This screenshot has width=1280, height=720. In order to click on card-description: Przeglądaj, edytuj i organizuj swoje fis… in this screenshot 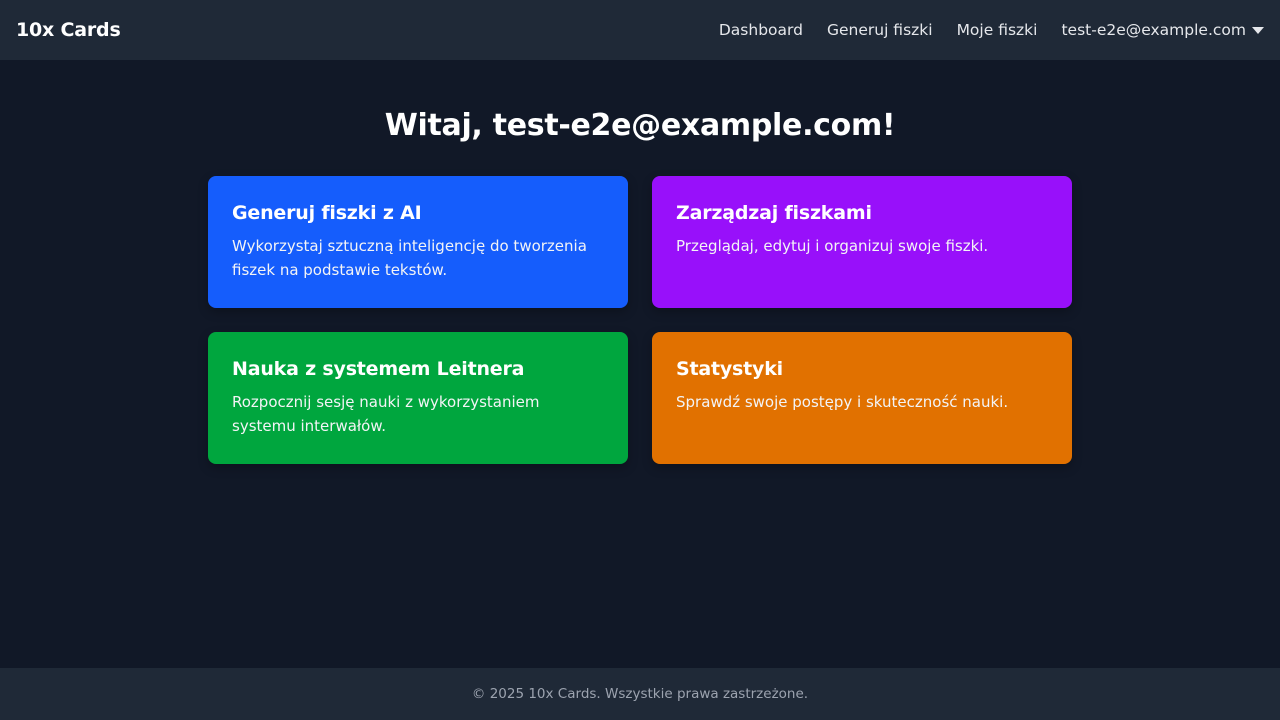, I will do `click(832, 246)`.